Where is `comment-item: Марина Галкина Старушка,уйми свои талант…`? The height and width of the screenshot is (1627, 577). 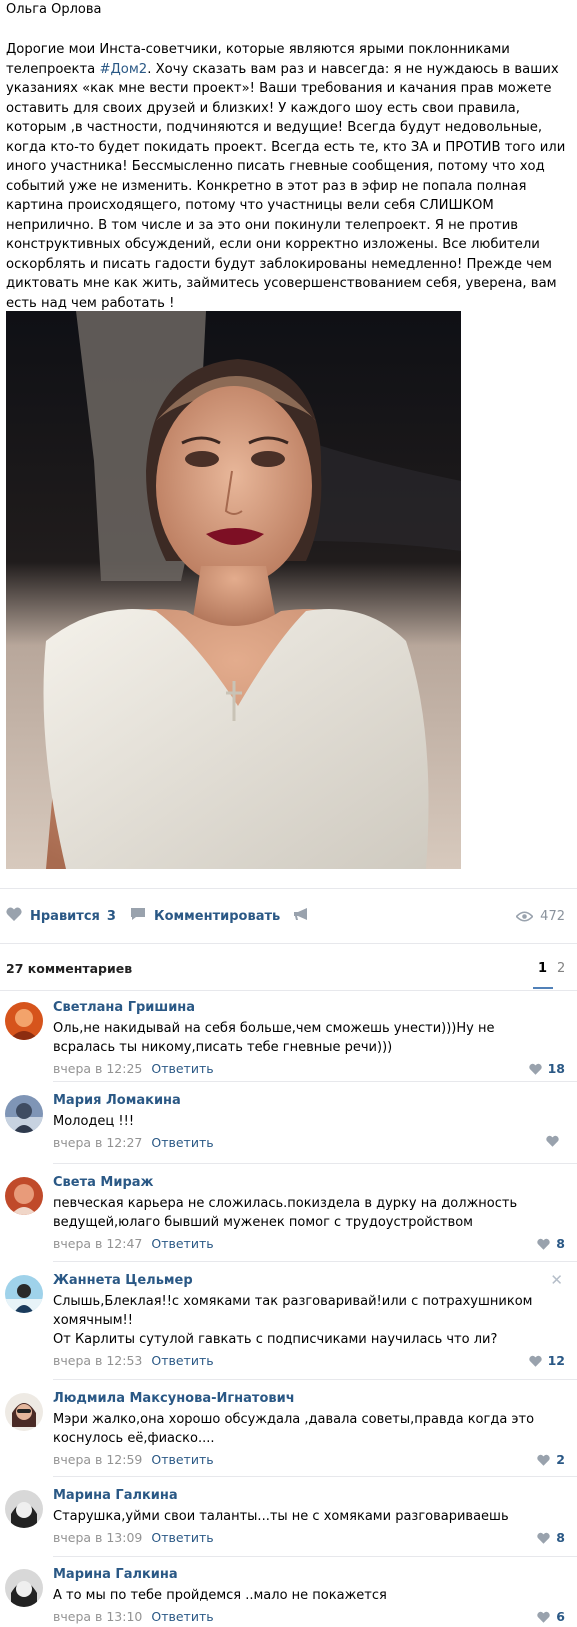 comment-item: Марина Галкина Старушка,уйми свои талант… is located at coordinates (288, 1521).